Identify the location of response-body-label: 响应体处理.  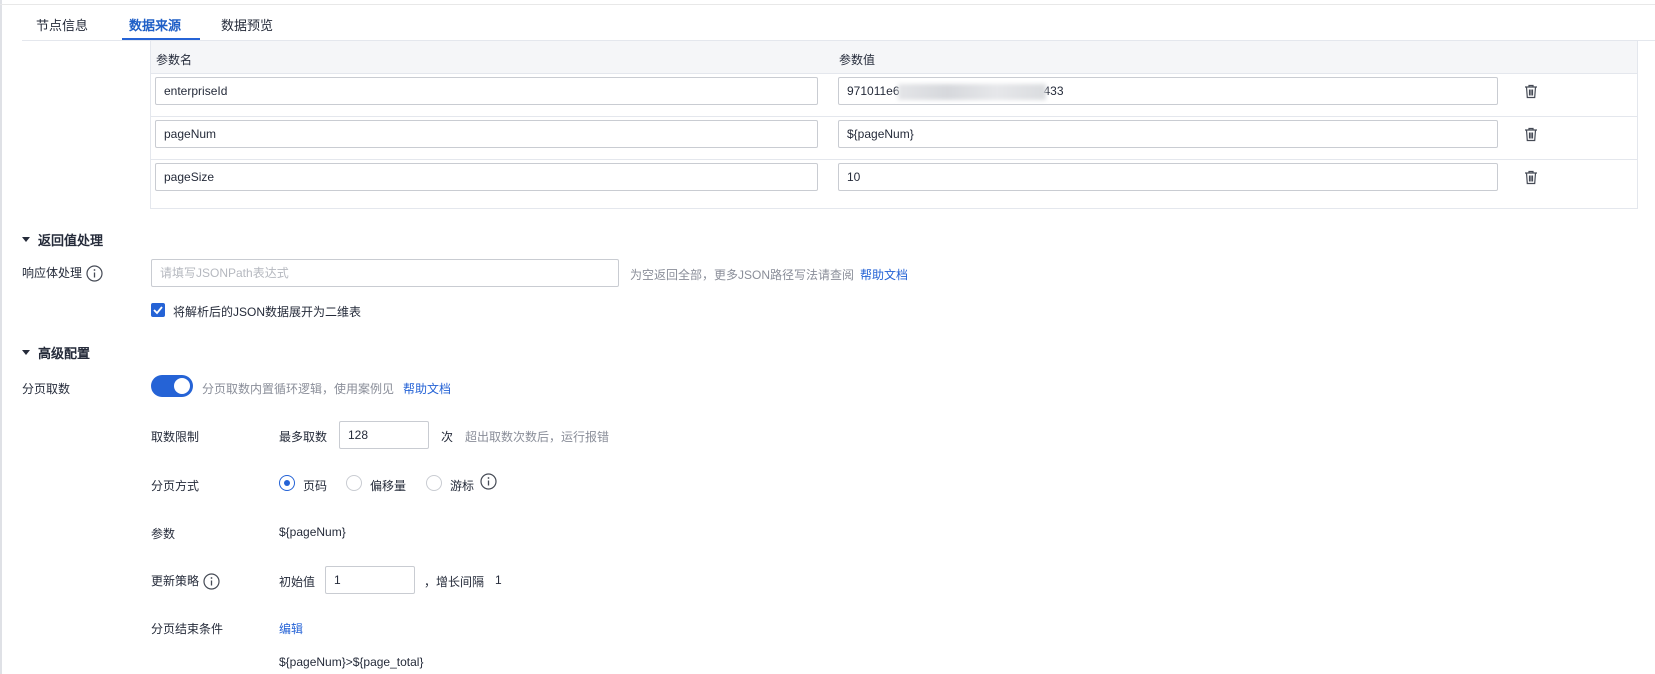
(62, 273).